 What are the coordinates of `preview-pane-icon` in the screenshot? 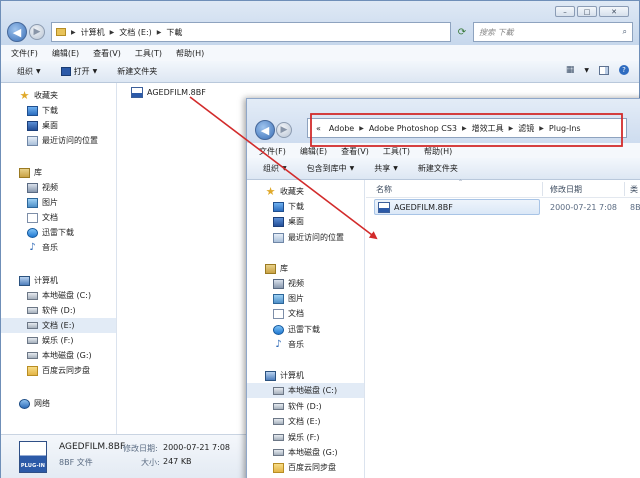 It's located at (604, 70).